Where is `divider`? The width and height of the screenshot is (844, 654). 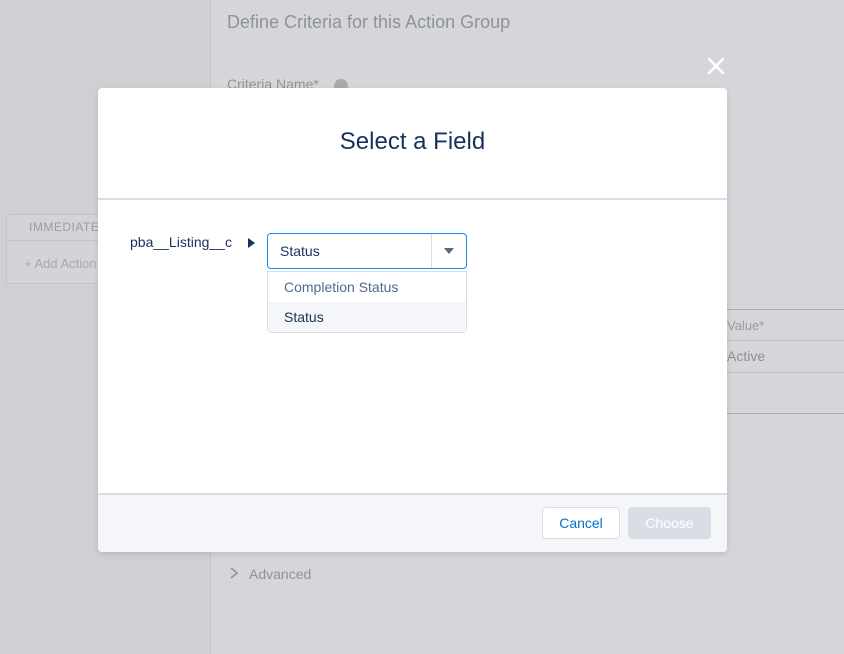 divider is located at coordinates (56, 240).